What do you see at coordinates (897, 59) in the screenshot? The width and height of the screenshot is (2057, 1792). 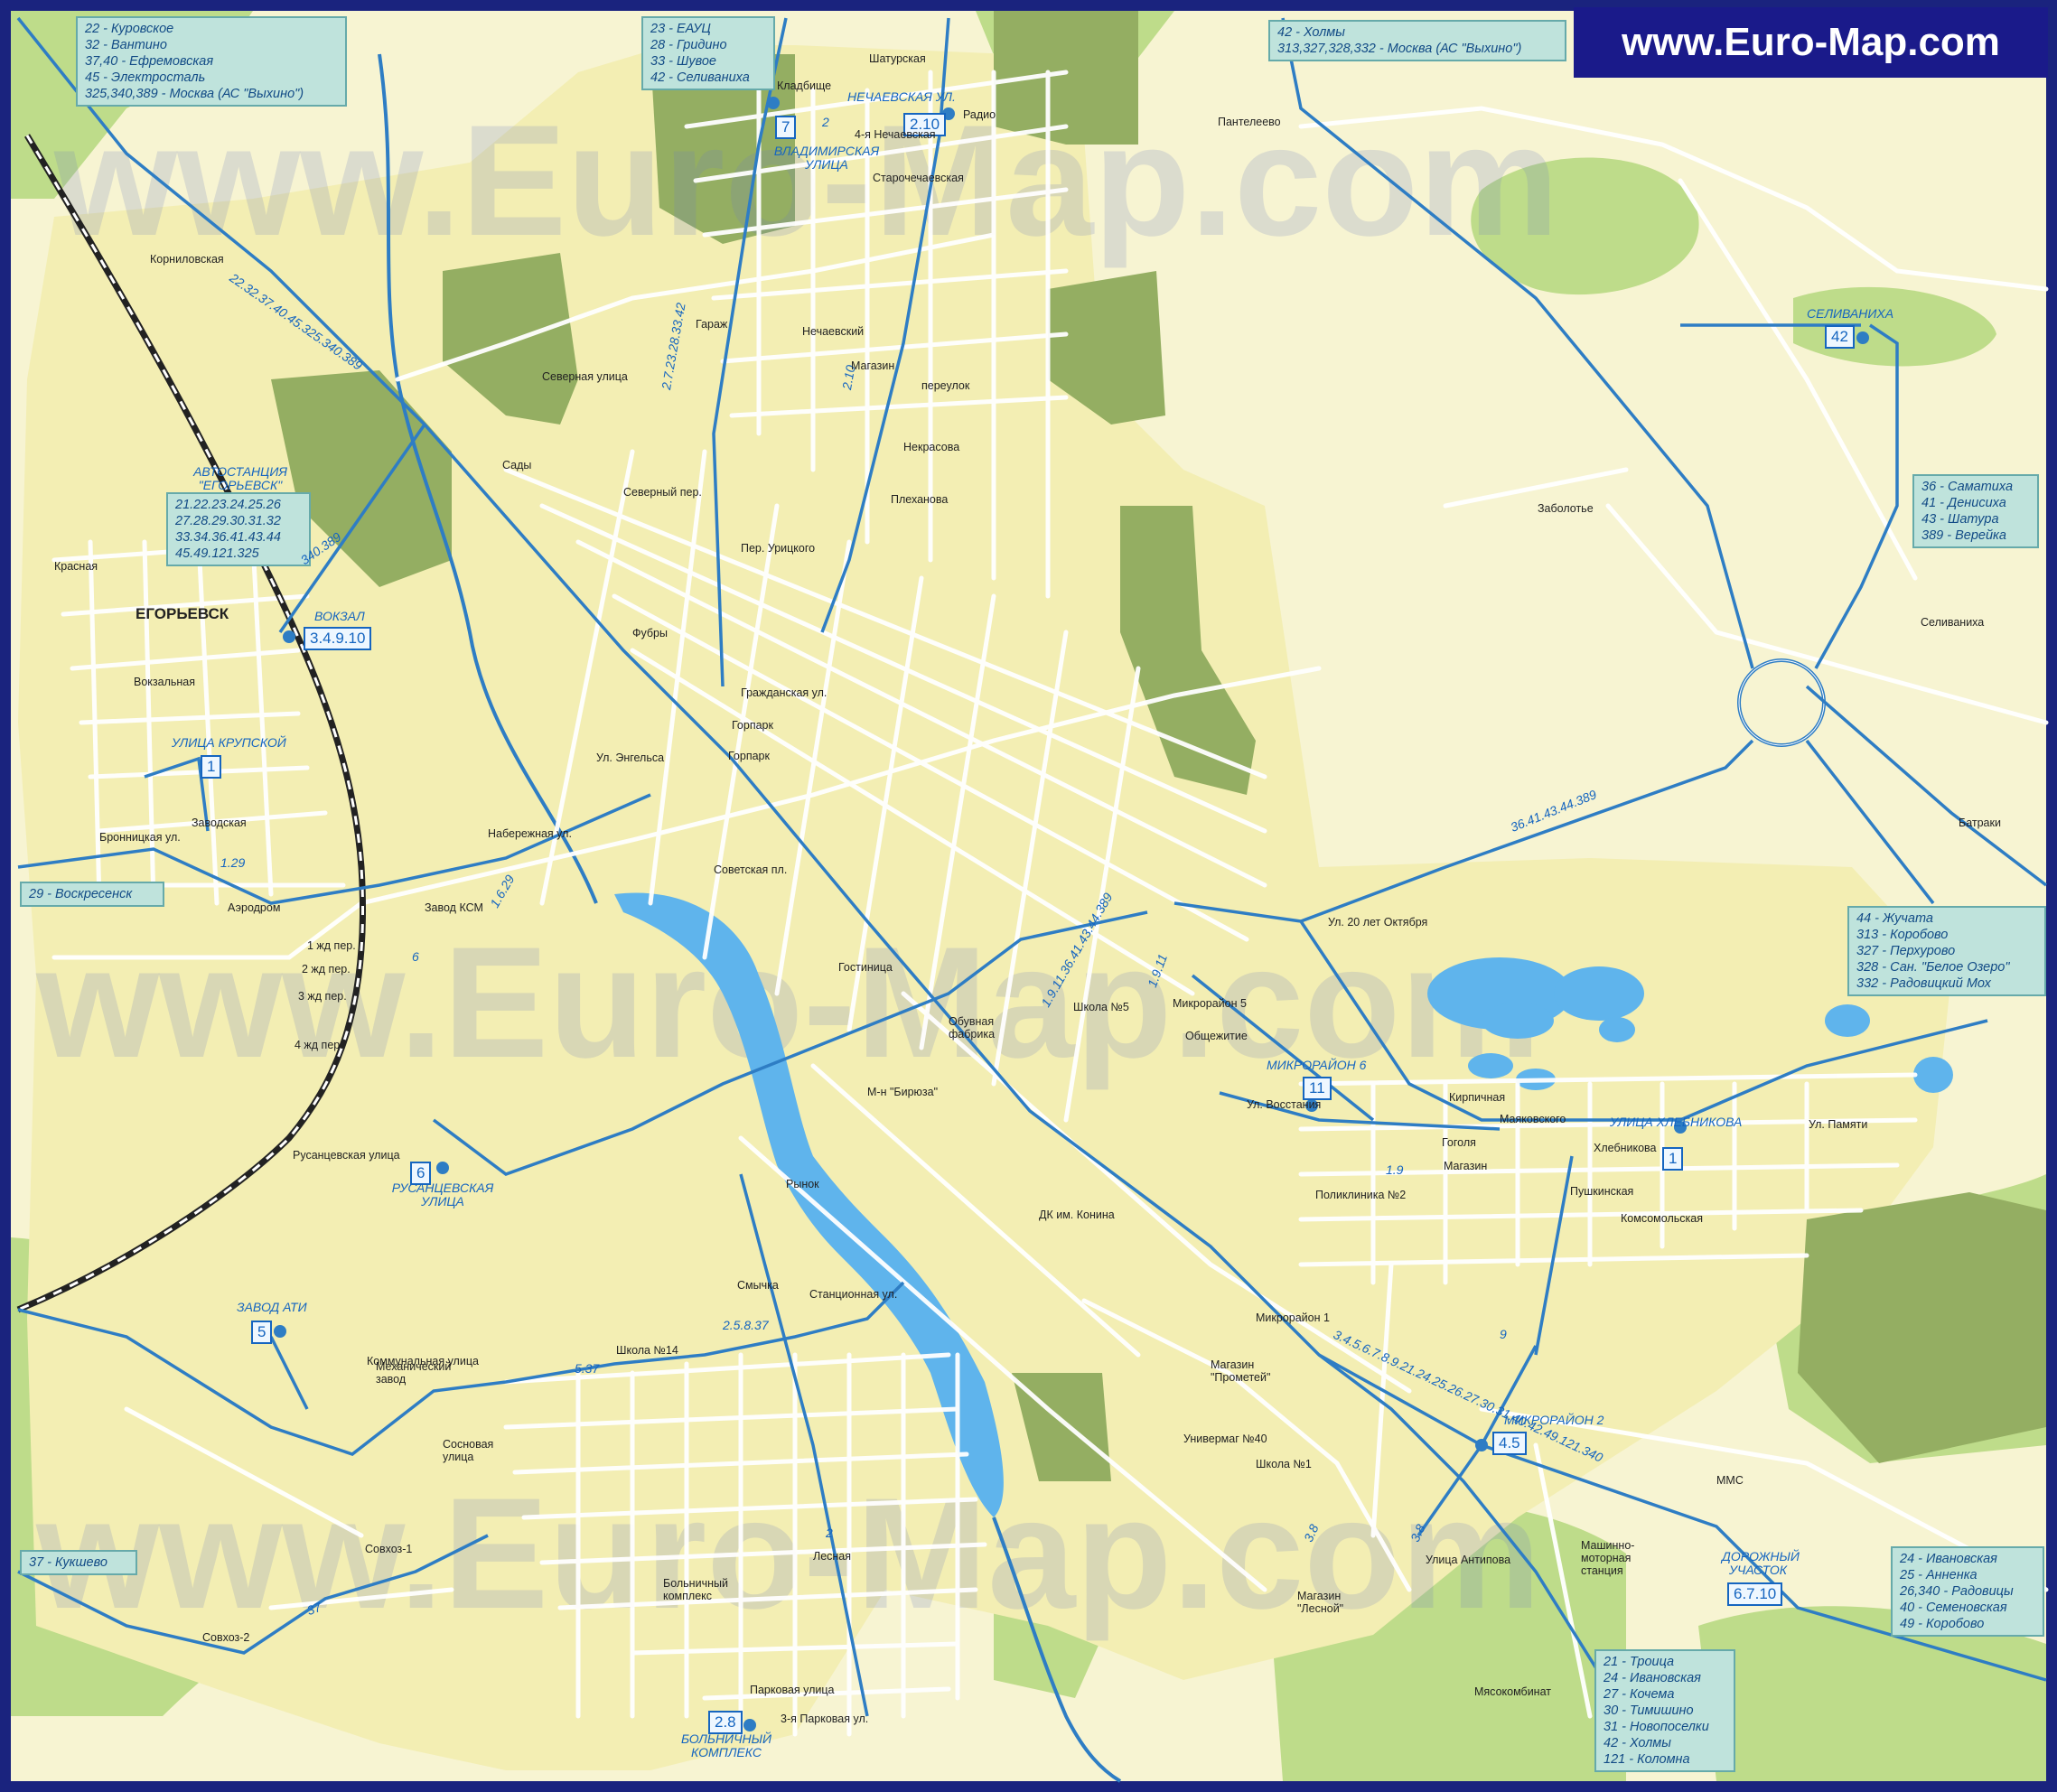 I see `street-label: Шатурская` at bounding box center [897, 59].